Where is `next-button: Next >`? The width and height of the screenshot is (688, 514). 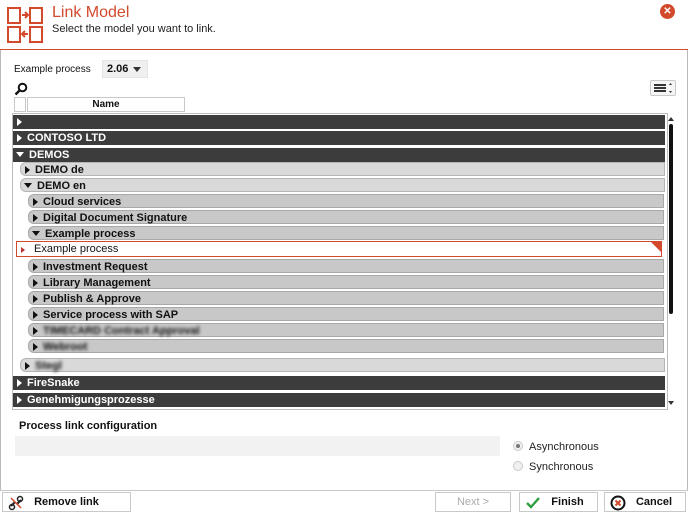 next-button: Next > is located at coordinates (473, 502).